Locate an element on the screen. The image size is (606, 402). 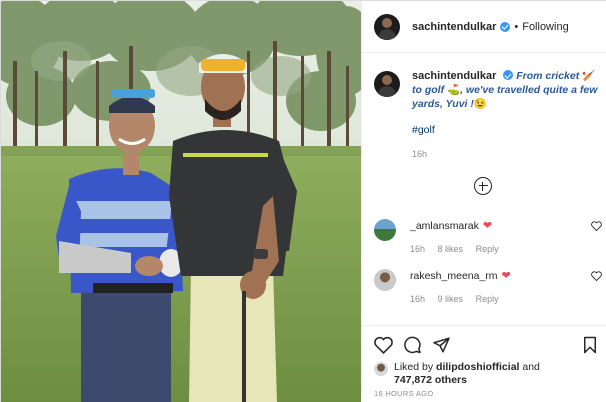
caption-author-avatar is located at coordinates (387, 84).